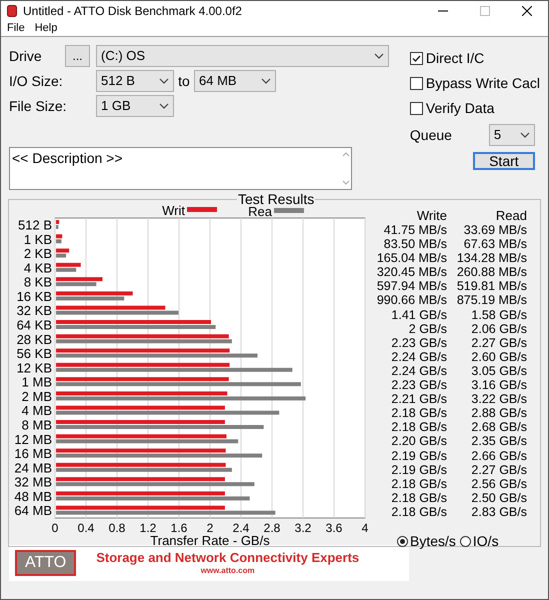  Describe the element at coordinates (45, 563) in the screenshot. I see `brand-logo: ATTO` at that location.